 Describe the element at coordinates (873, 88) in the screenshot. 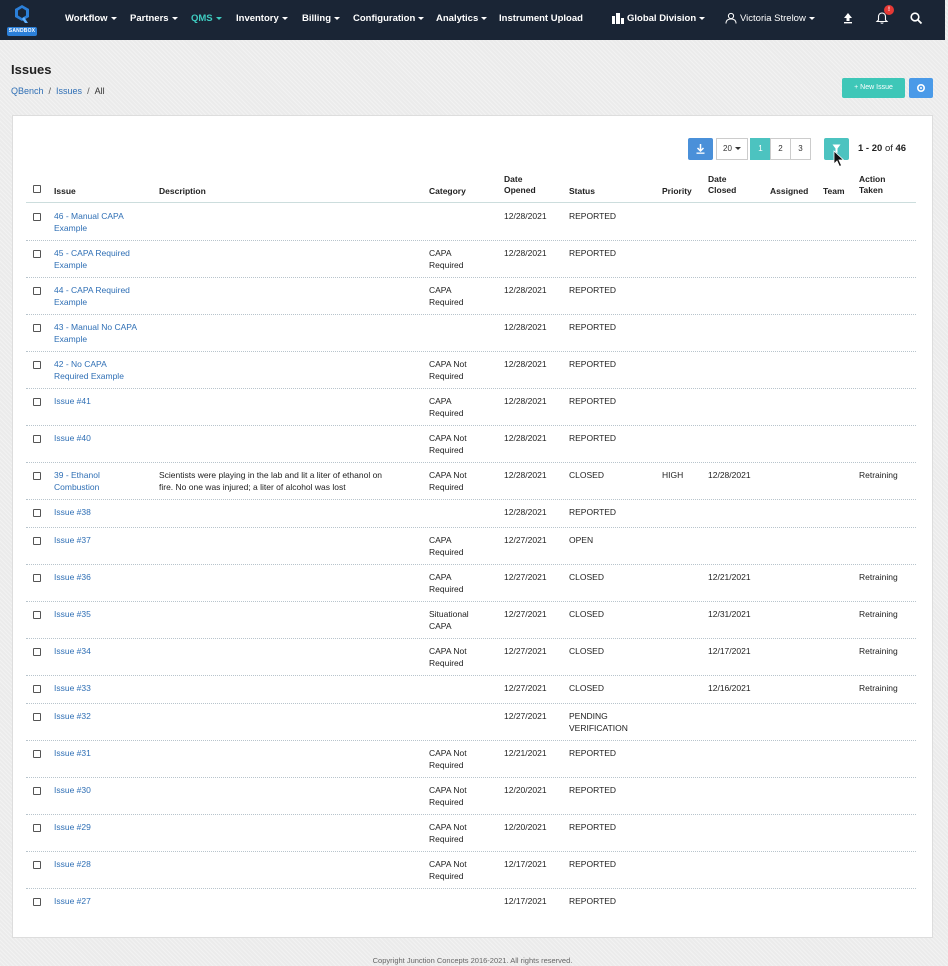

I see `new-issue-button: + New Issue` at that location.